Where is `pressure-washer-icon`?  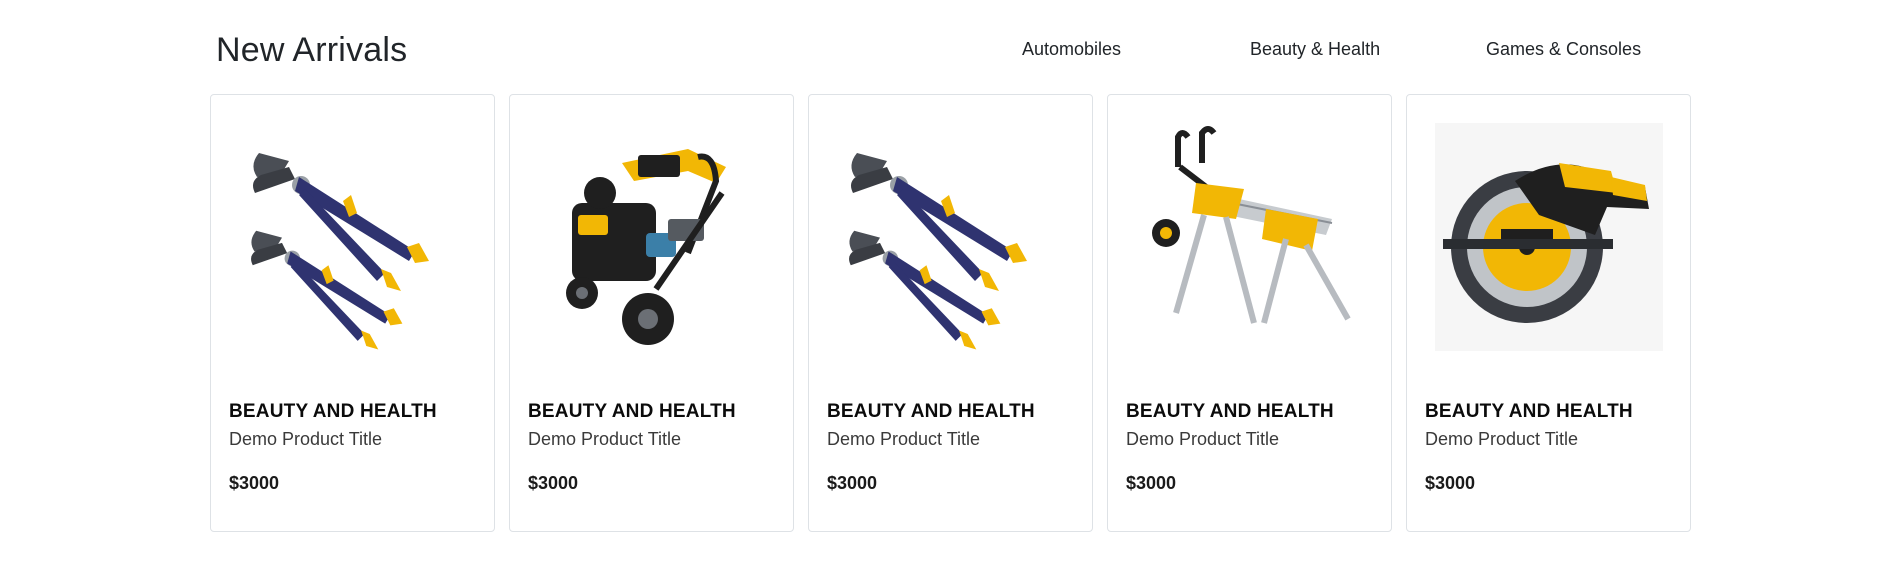
pressure-washer-icon is located at coordinates (652, 237).